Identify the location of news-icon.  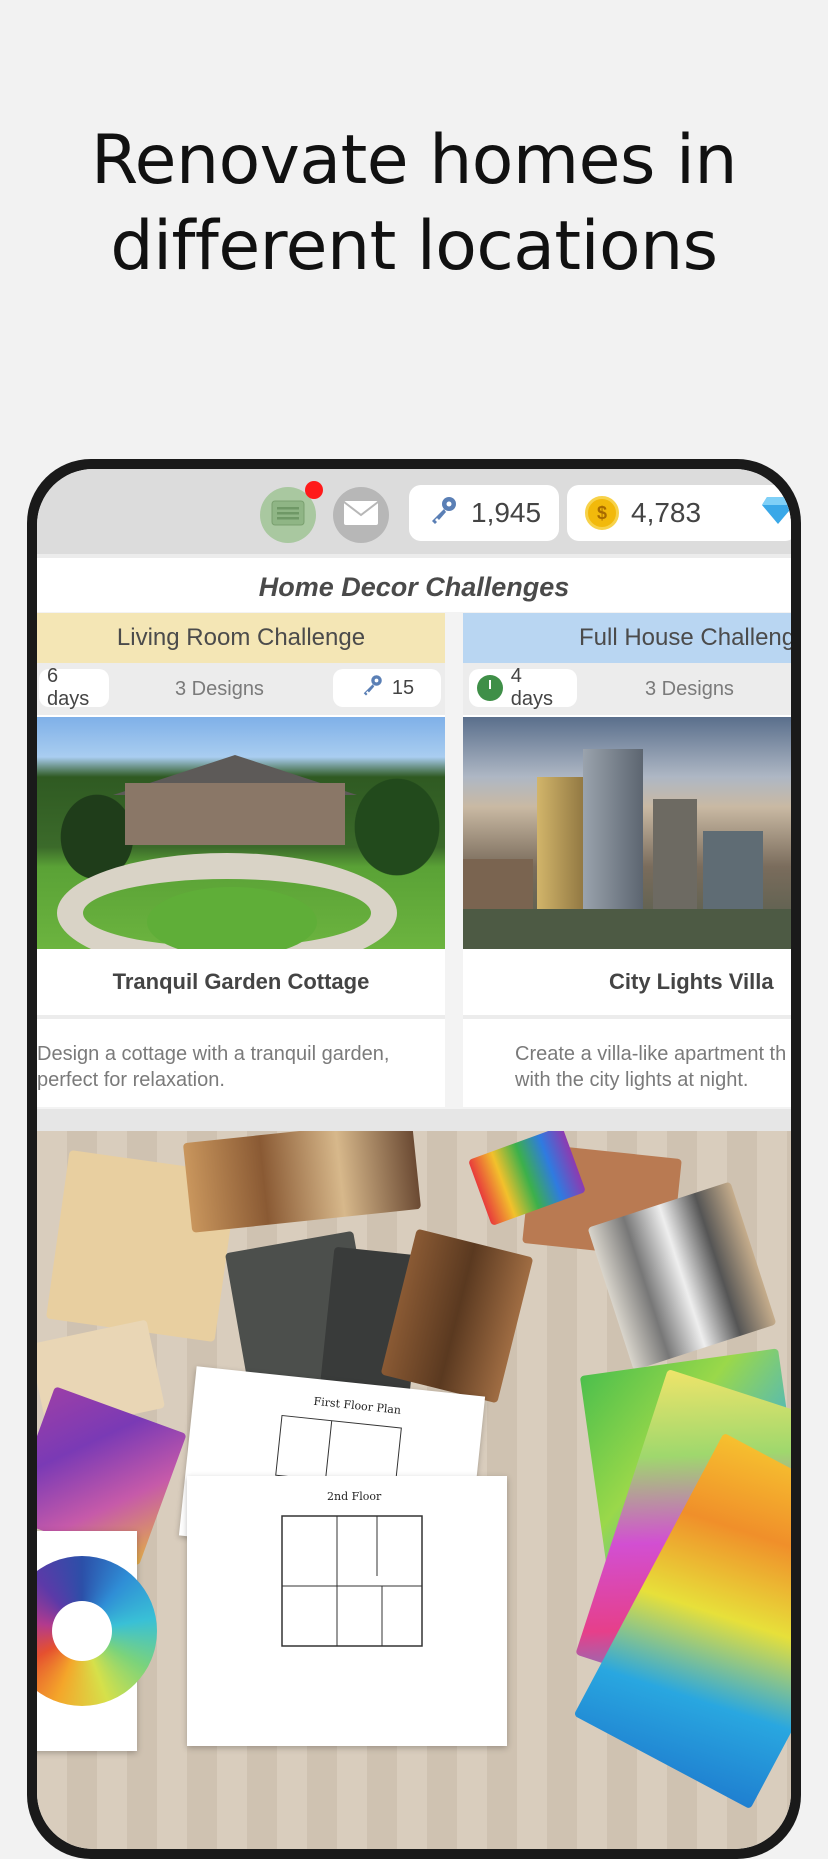
(288, 515).